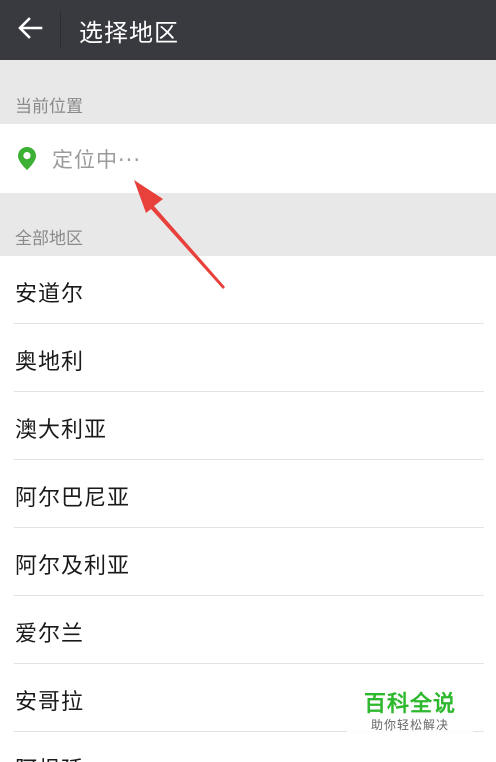  What do you see at coordinates (49, 757) in the screenshot?
I see `region-item-label: 阿根廷` at bounding box center [49, 757].